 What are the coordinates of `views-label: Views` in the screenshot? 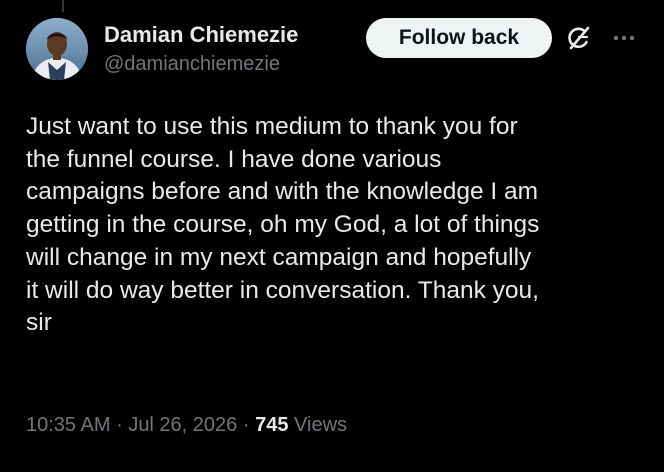 It's located at (321, 425).